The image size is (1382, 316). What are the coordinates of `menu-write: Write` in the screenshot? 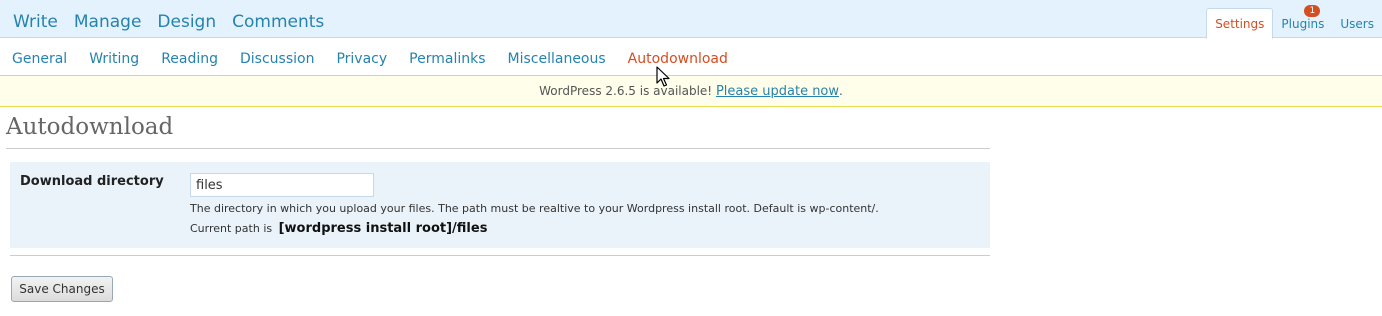 It's located at (35, 22).